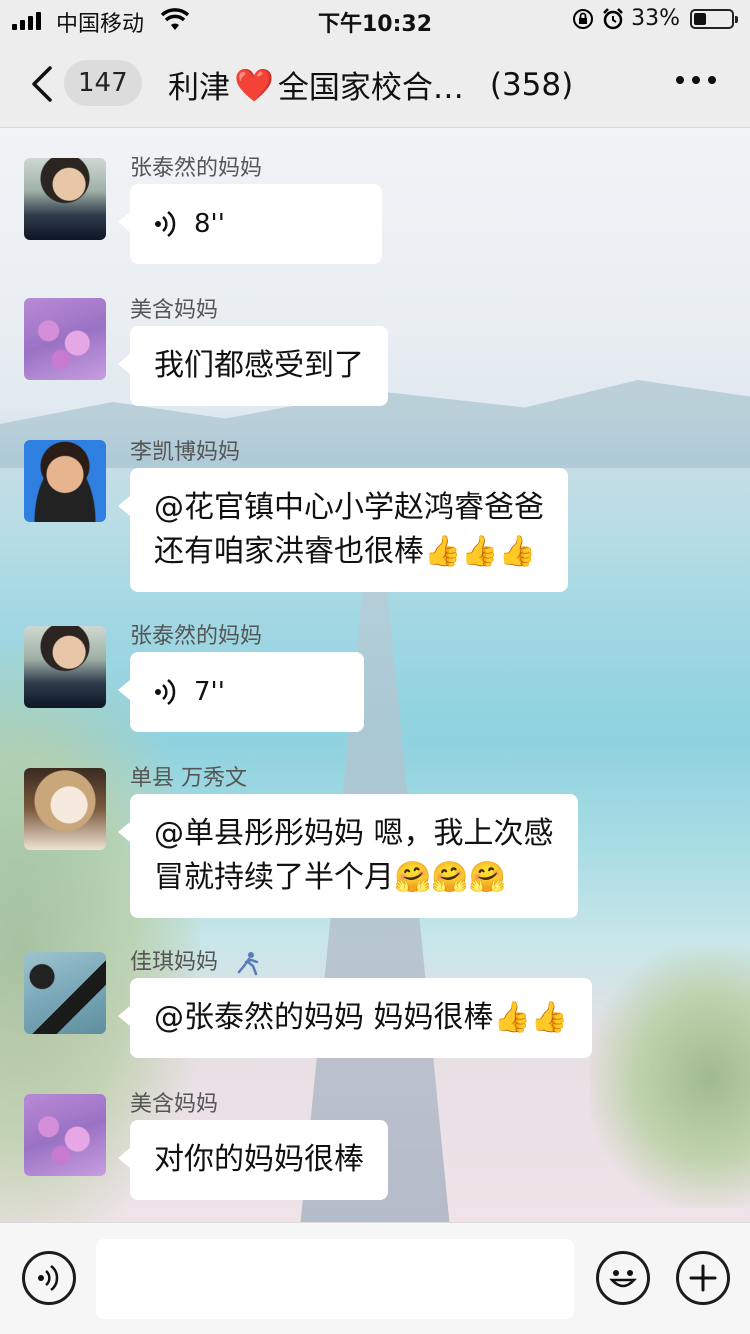 This screenshot has height=1334, width=750. Describe the element at coordinates (174, 962) in the screenshot. I see `sender-name-text: 佳琪妈妈` at that location.